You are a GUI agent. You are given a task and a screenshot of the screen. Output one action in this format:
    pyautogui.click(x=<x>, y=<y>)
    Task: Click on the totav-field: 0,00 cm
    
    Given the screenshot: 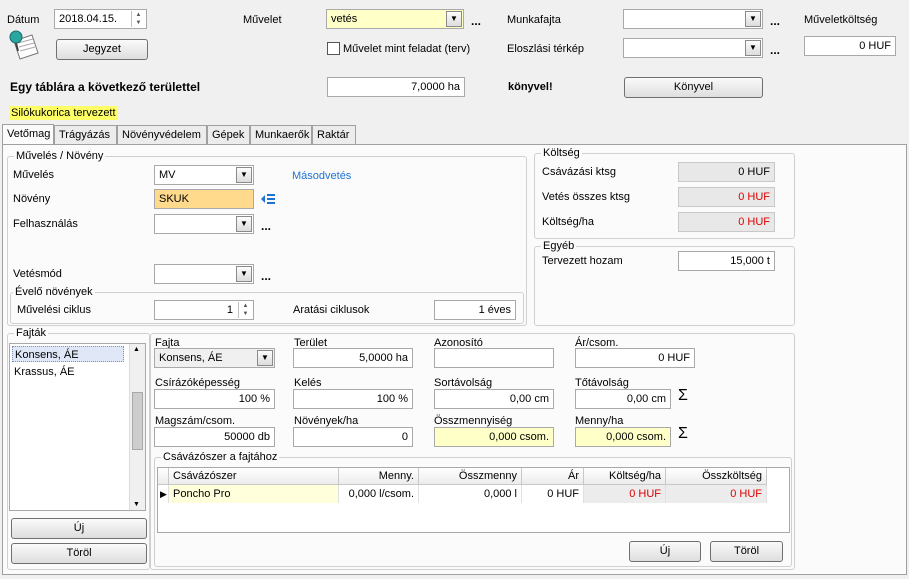 What is the action you would take?
    pyautogui.click(x=623, y=399)
    